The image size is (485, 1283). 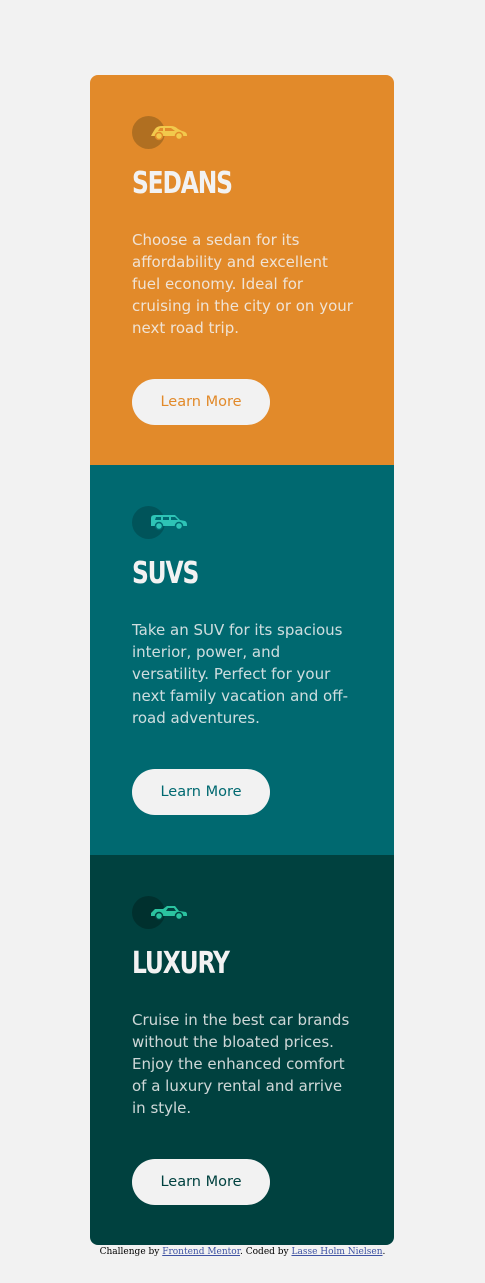 What do you see at coordinates (169, 133) in the screenshot?
I see `sedan-car-icon` at bounding box center [169, 133].